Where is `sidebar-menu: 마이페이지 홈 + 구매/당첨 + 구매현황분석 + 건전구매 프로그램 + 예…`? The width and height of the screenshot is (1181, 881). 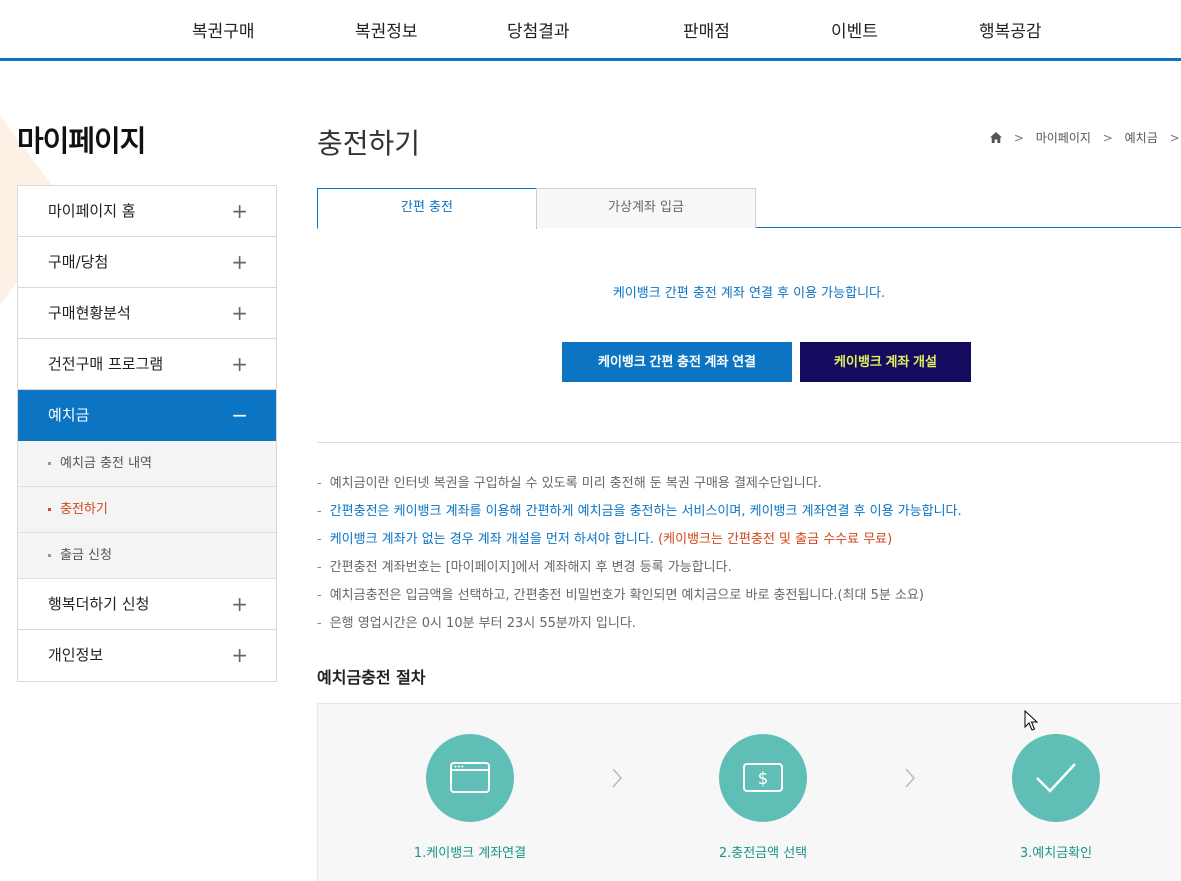
sidebar-menu: 마이페이지 홈 + 구매/당첨 + 구매현황분석 + 건전구매 프로그램 + 예… is located at coordinates (147, 433).